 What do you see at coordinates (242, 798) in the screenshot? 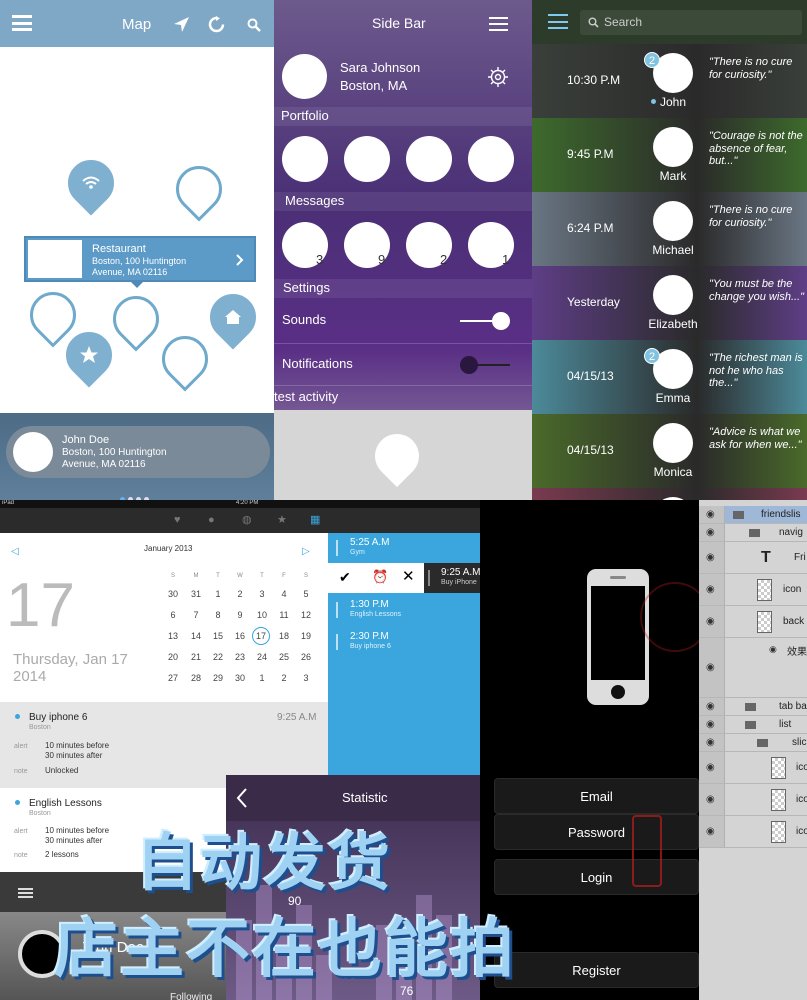
I see `back-icon` at bounding box center [242, 798].